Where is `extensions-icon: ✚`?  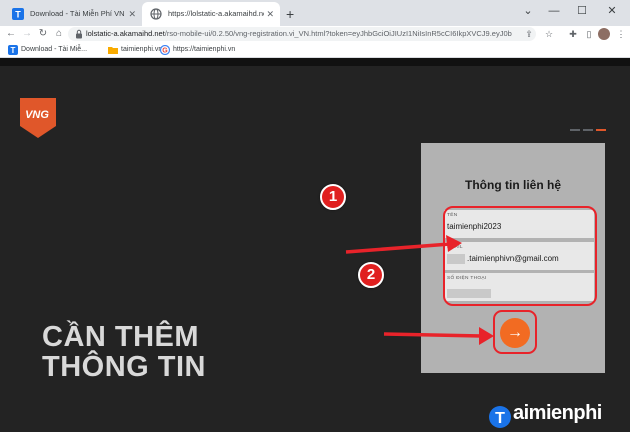
extensions-icon: ✚ is located at coordinates (573, 34).